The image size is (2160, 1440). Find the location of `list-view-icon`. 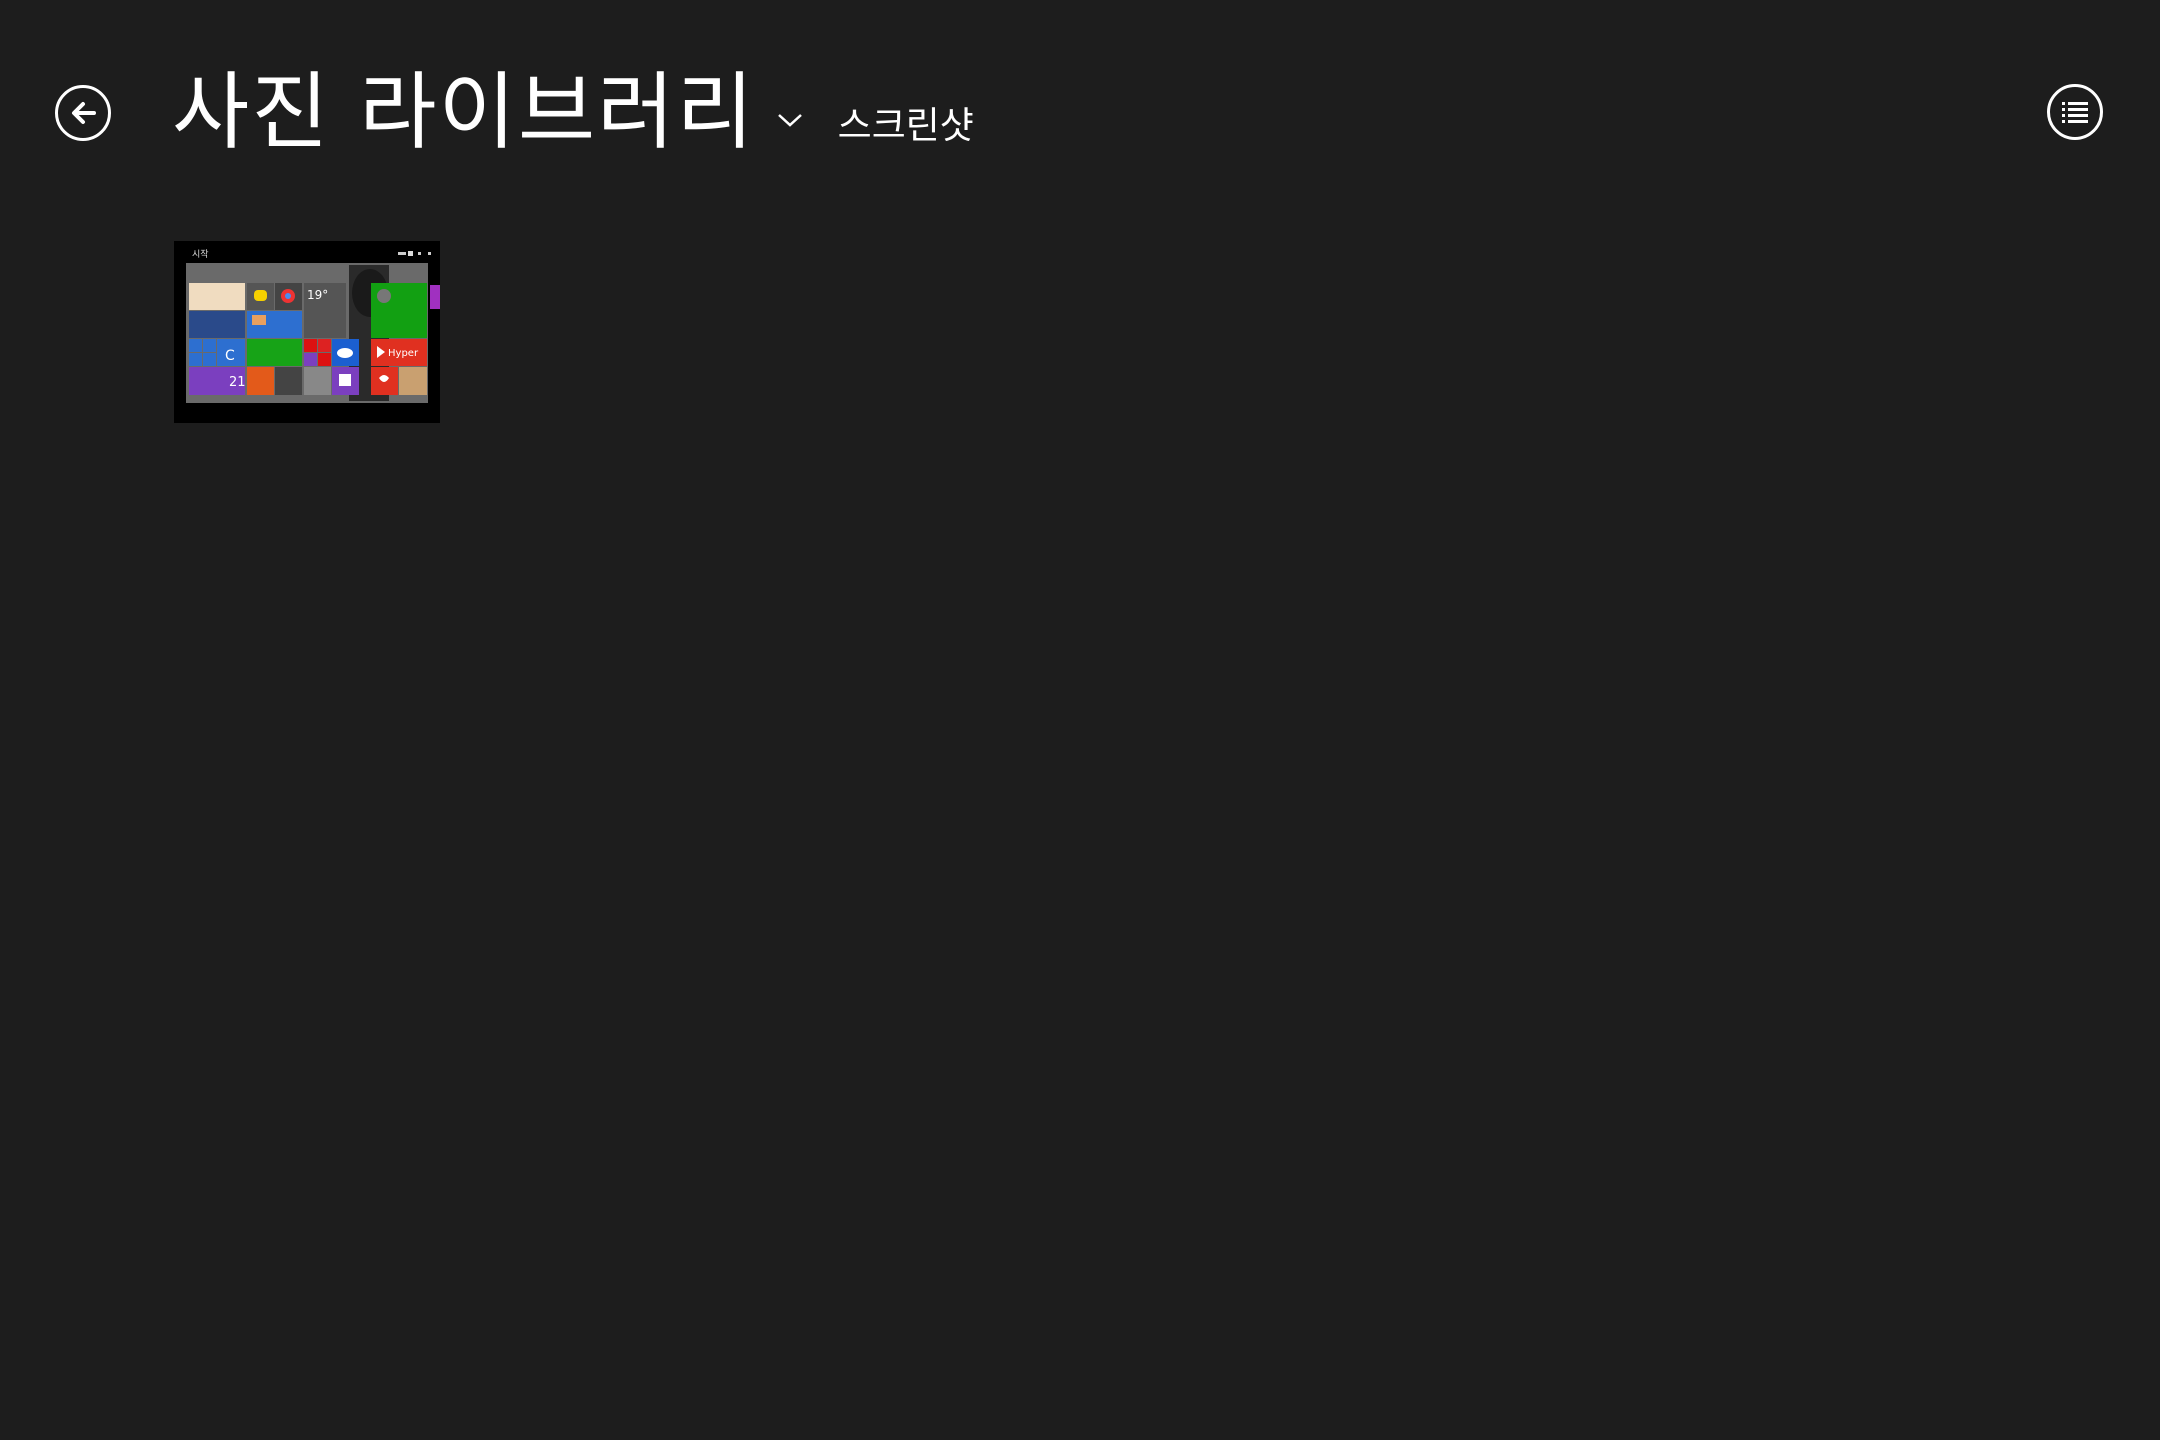

list-view-icon is located at coordinates (2075, 112).